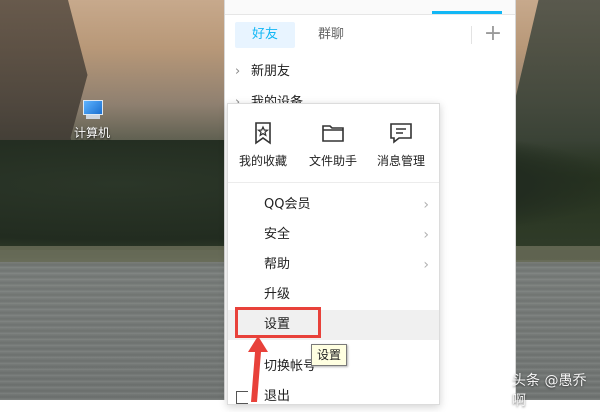 The image size is (600, 412). What do you see at coordinates (333, 182) in the screenshot?
I see `menu-divider` at bounding box center [333, 182].